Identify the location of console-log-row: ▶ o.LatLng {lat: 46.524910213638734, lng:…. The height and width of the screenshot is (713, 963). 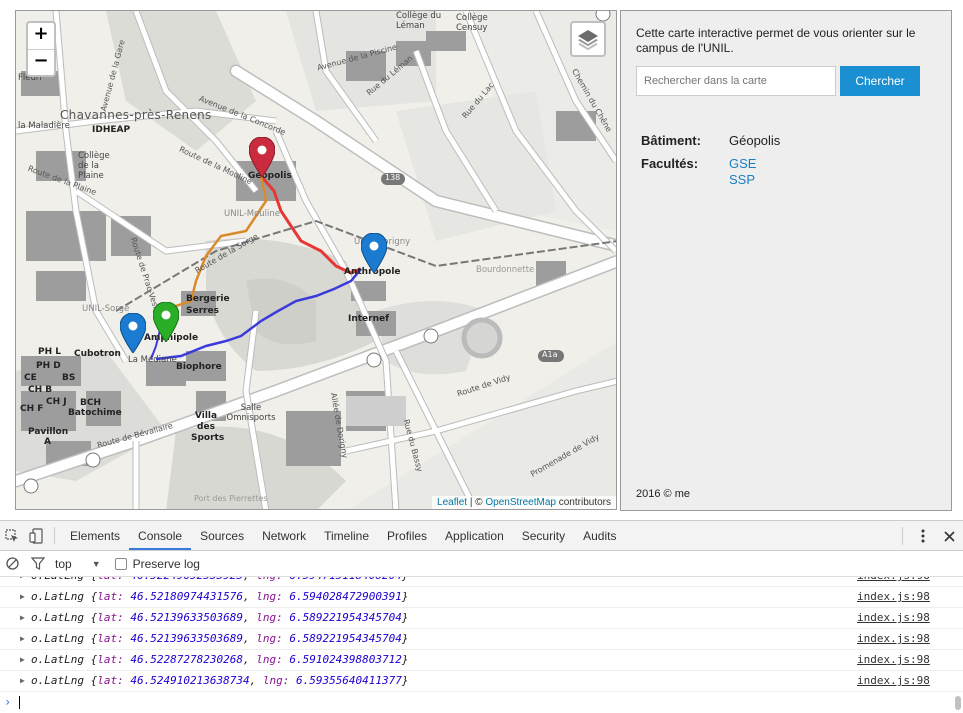
(481, 681).